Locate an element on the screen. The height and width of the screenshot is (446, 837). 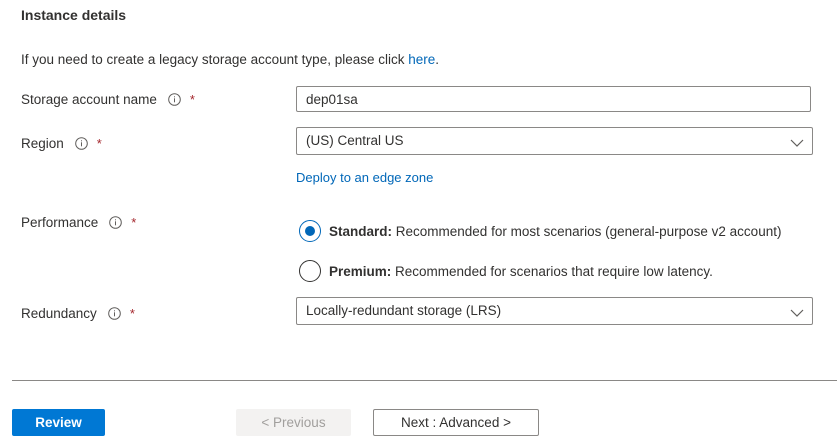
review-button: Review is located at coordinates (58, 422).